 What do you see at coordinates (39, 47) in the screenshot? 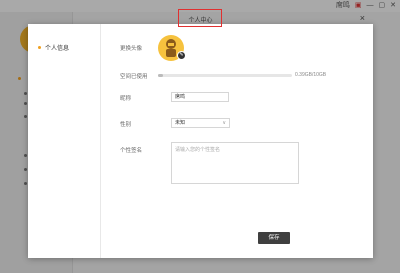
I see `active-dot-icon` at bounding box center [39, 47].